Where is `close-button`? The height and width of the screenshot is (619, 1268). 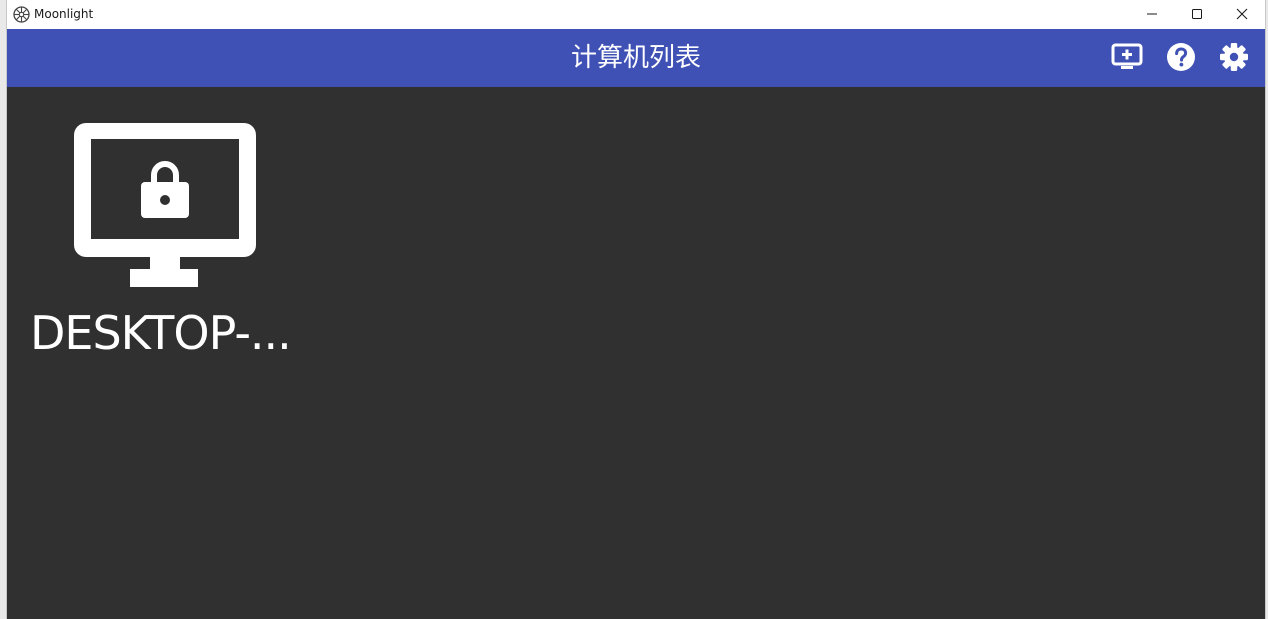 close-button is located at coordinates (1242, 14).